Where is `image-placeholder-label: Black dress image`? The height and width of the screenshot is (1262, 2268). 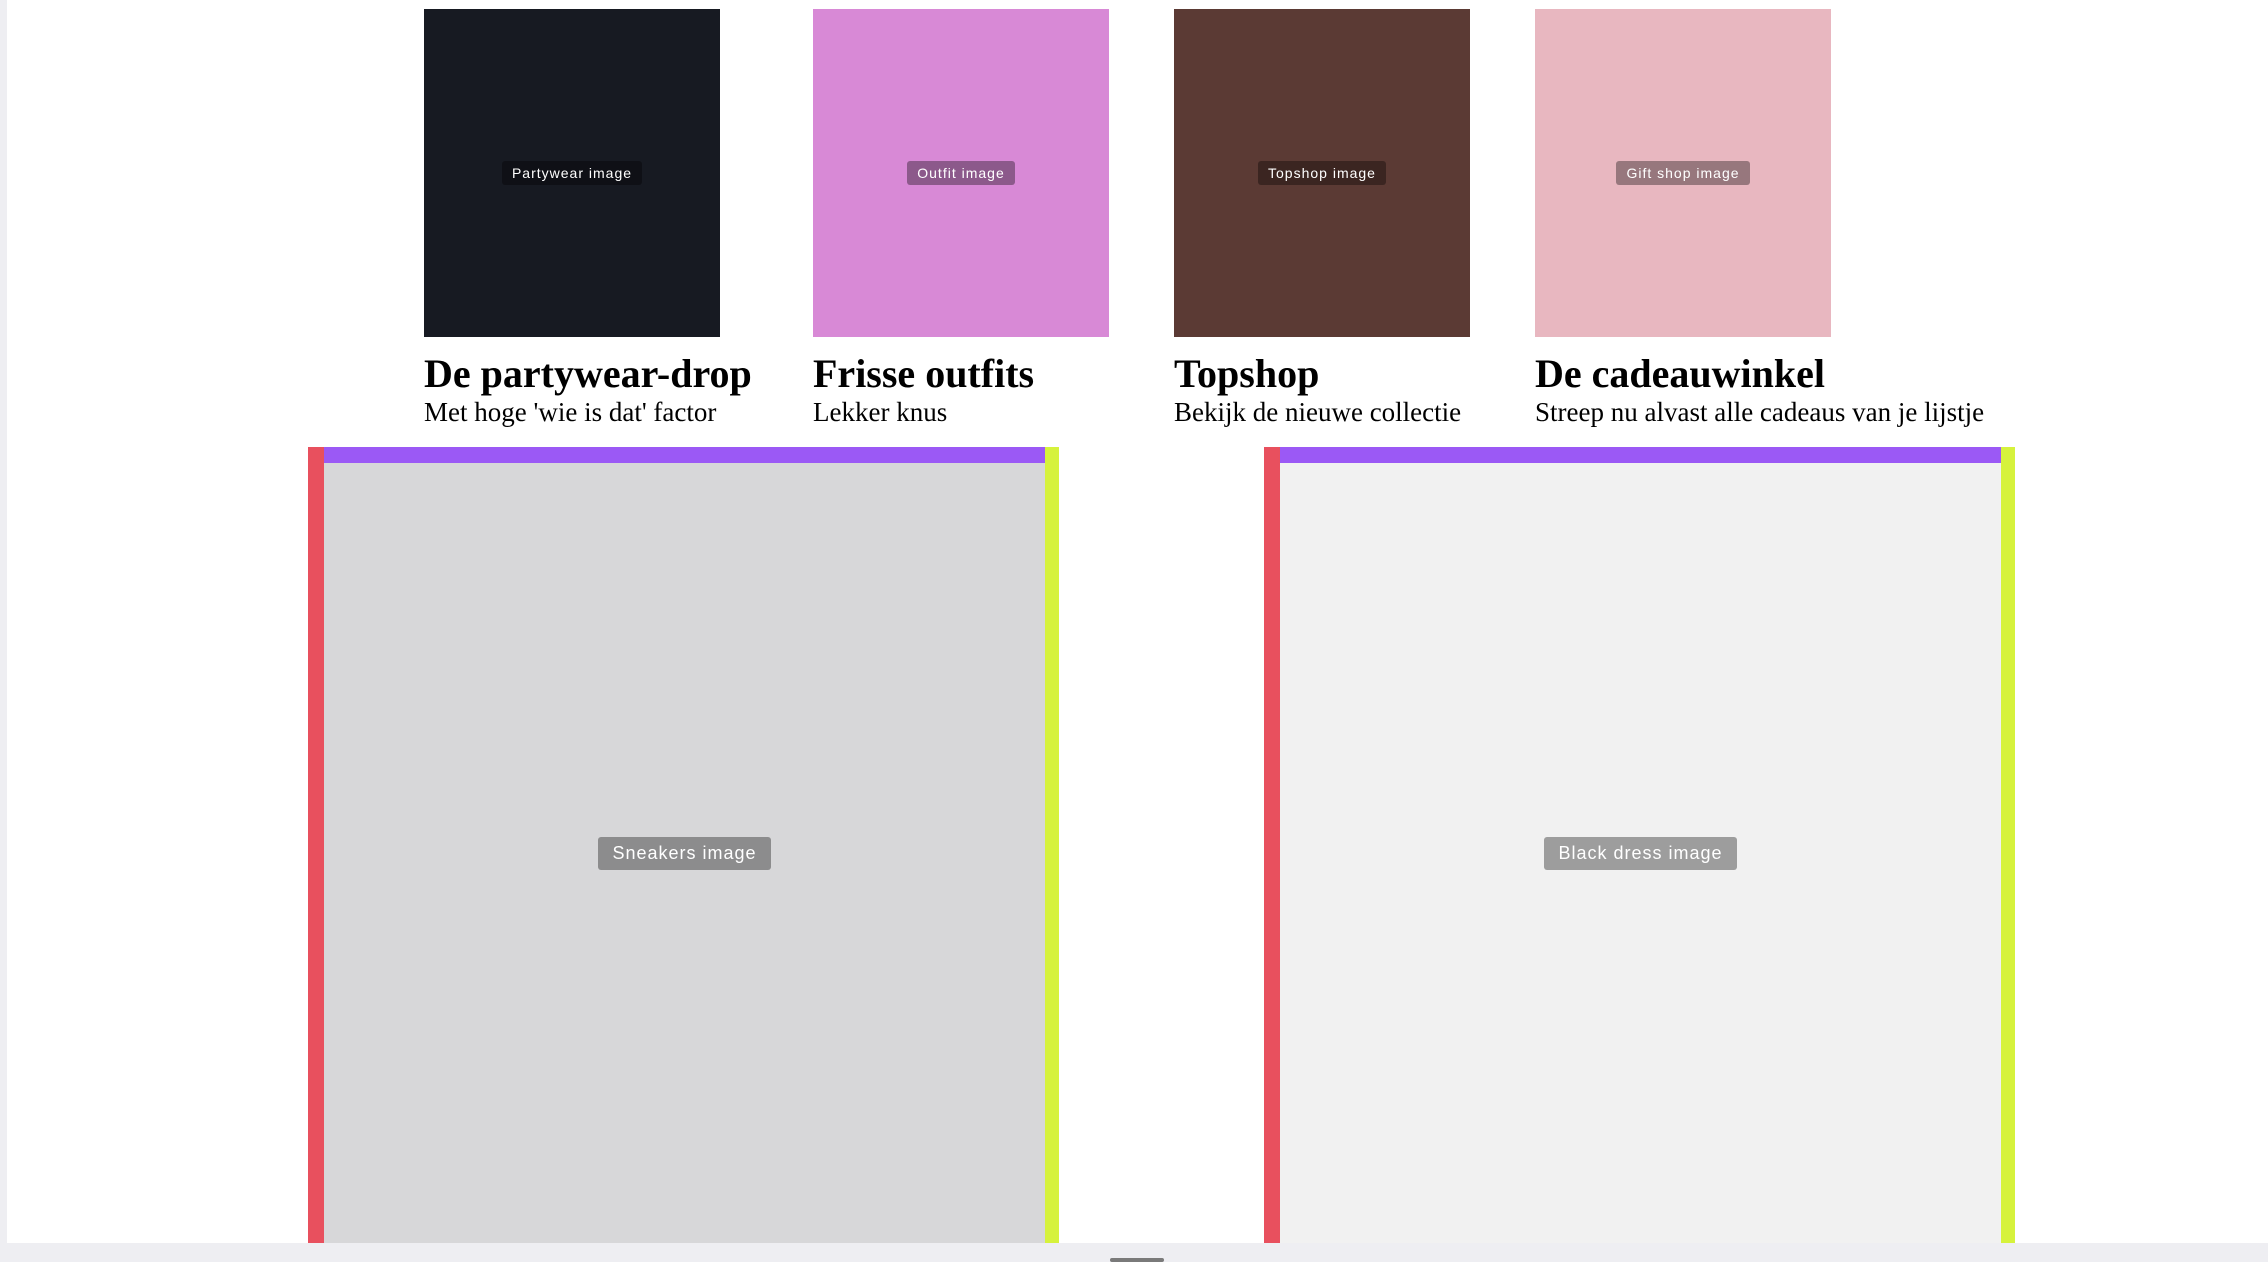
image-placeholder-label: Black dress image is located at coordinates (1640, 853).